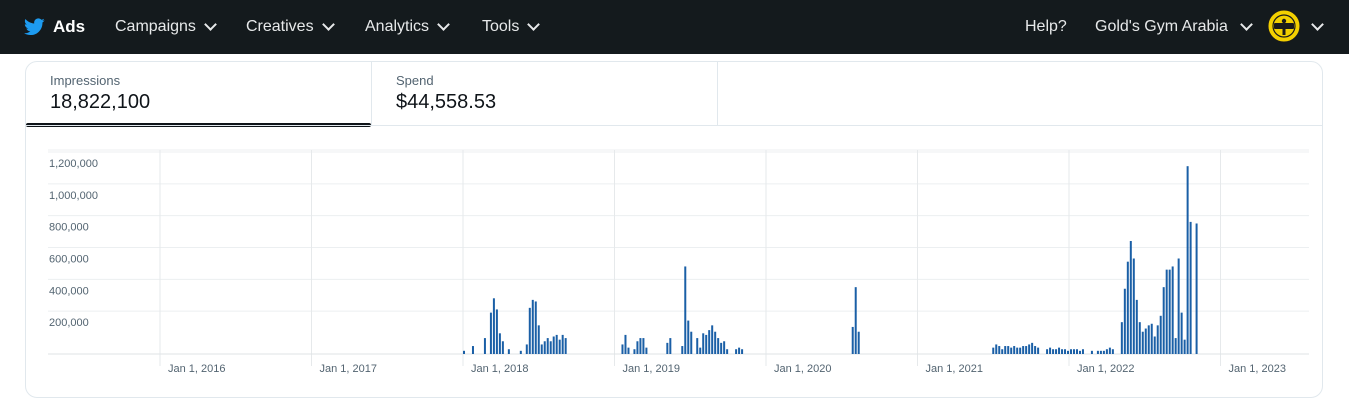  Describe the element at coordinates (955, 369) in the screenshot. I see `x-tick-label: Jan 1, 2021` at that location.